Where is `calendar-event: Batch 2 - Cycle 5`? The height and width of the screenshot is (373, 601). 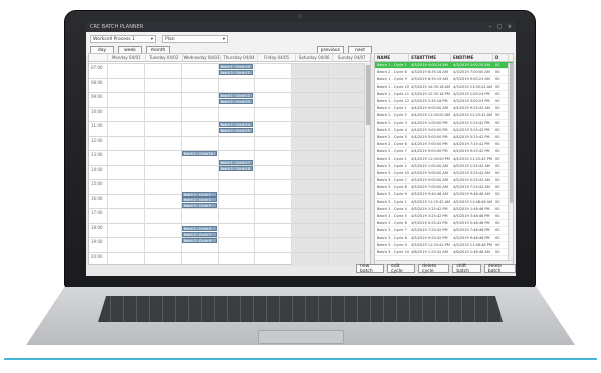 calendar-event: Batch 2 - Cycle 5 is located at coordinates (199, 235).